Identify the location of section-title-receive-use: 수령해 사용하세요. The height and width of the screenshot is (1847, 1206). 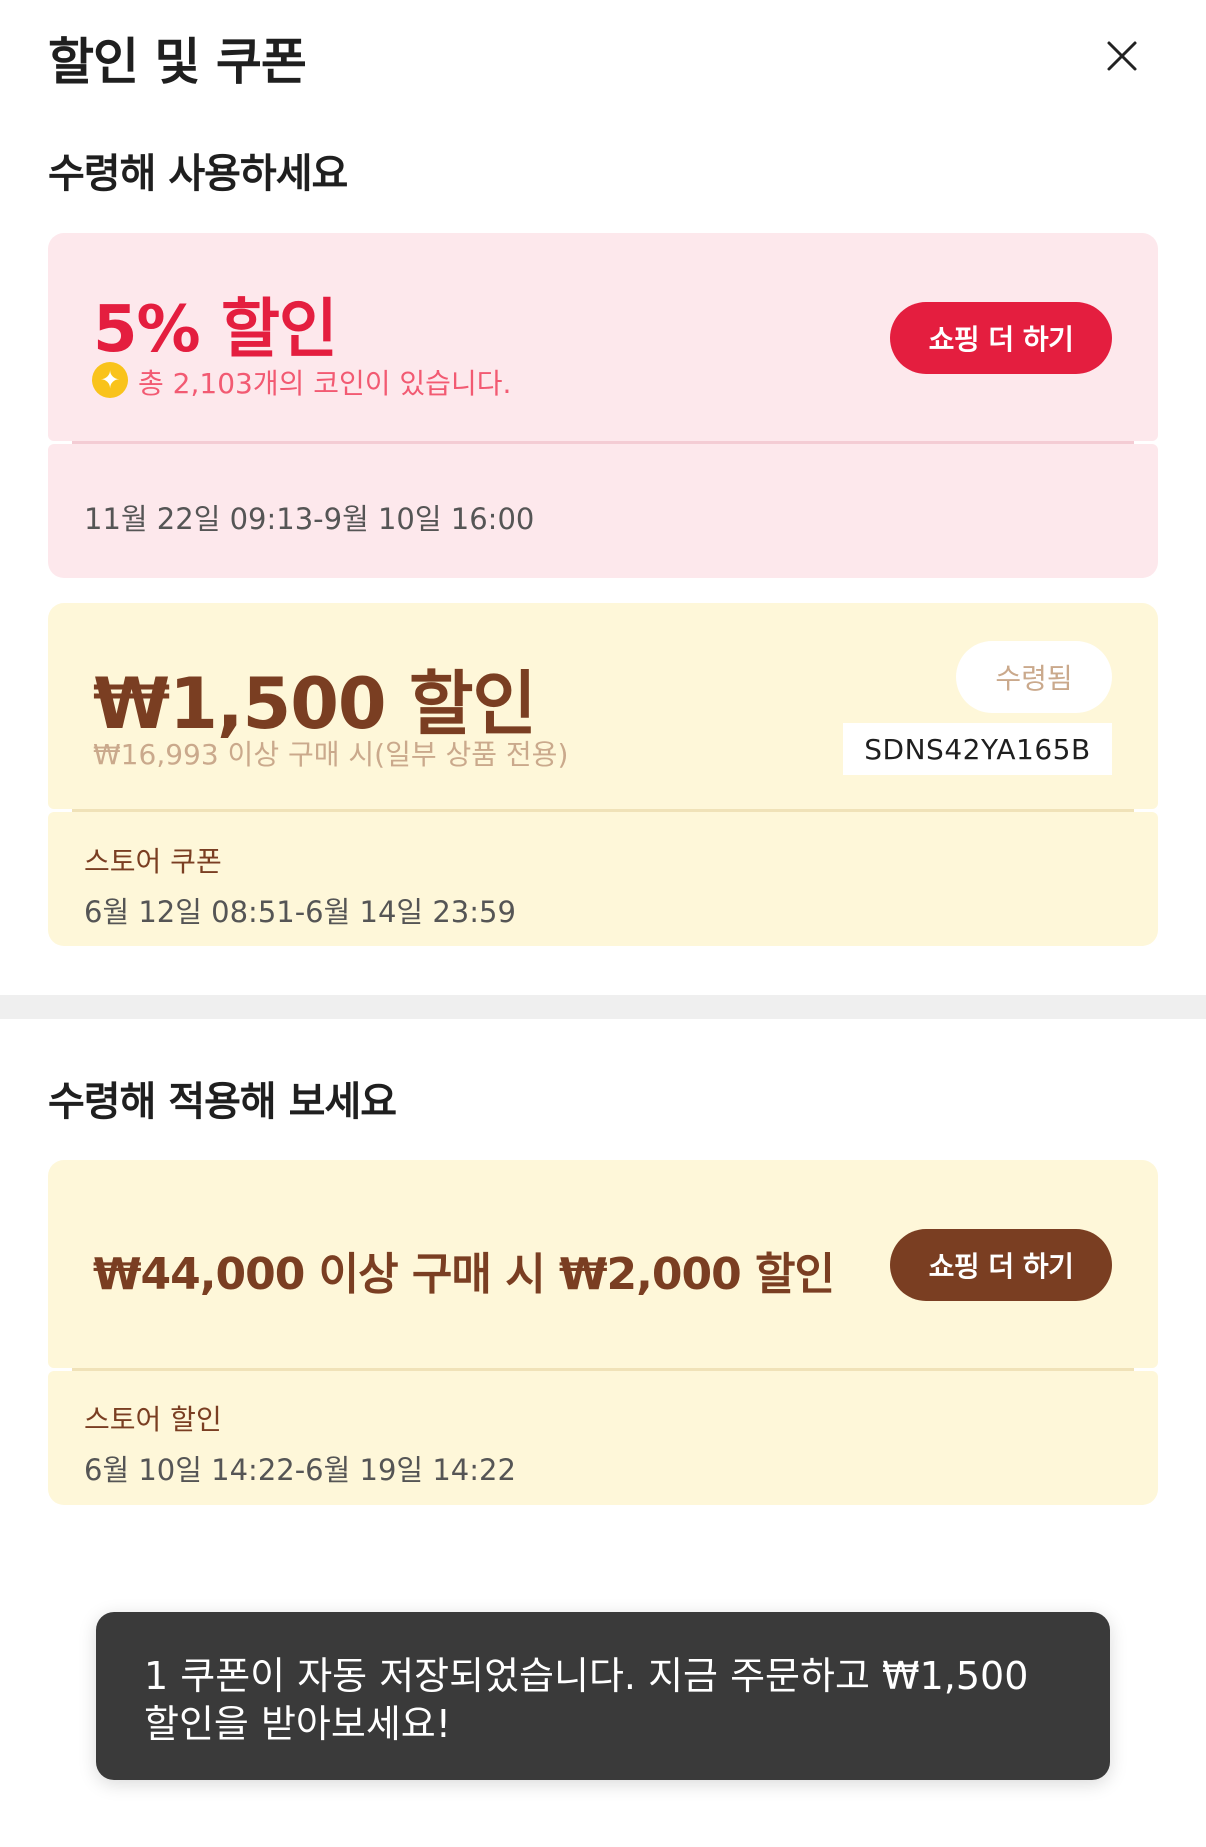
(198, 174).